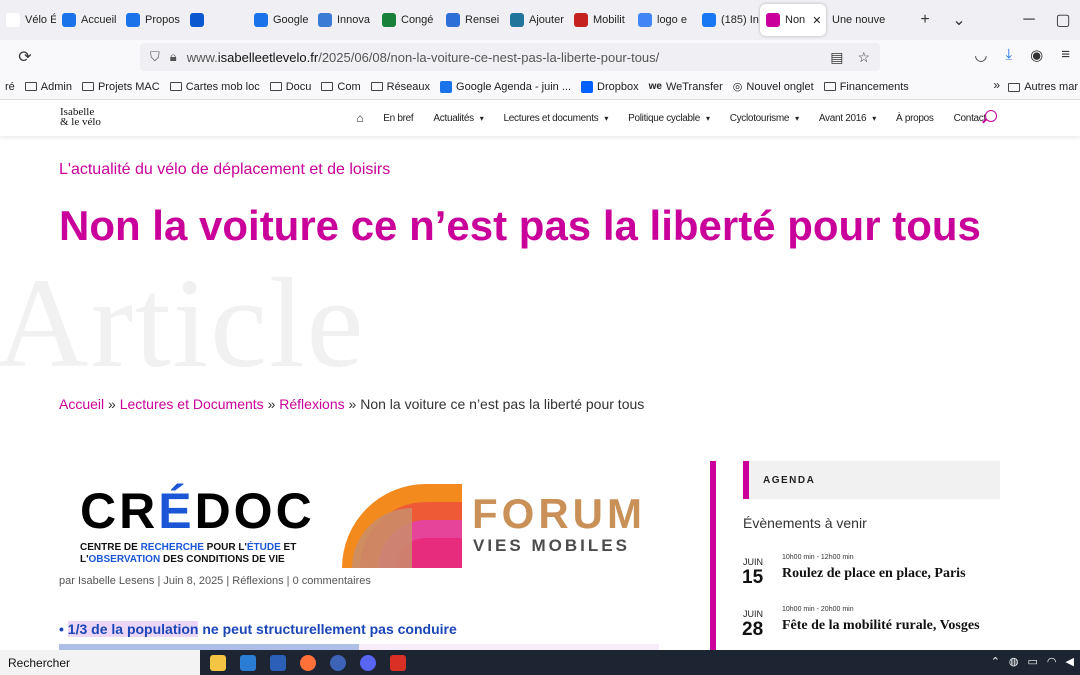  I want to click on signal-icon, so click(338, 662).